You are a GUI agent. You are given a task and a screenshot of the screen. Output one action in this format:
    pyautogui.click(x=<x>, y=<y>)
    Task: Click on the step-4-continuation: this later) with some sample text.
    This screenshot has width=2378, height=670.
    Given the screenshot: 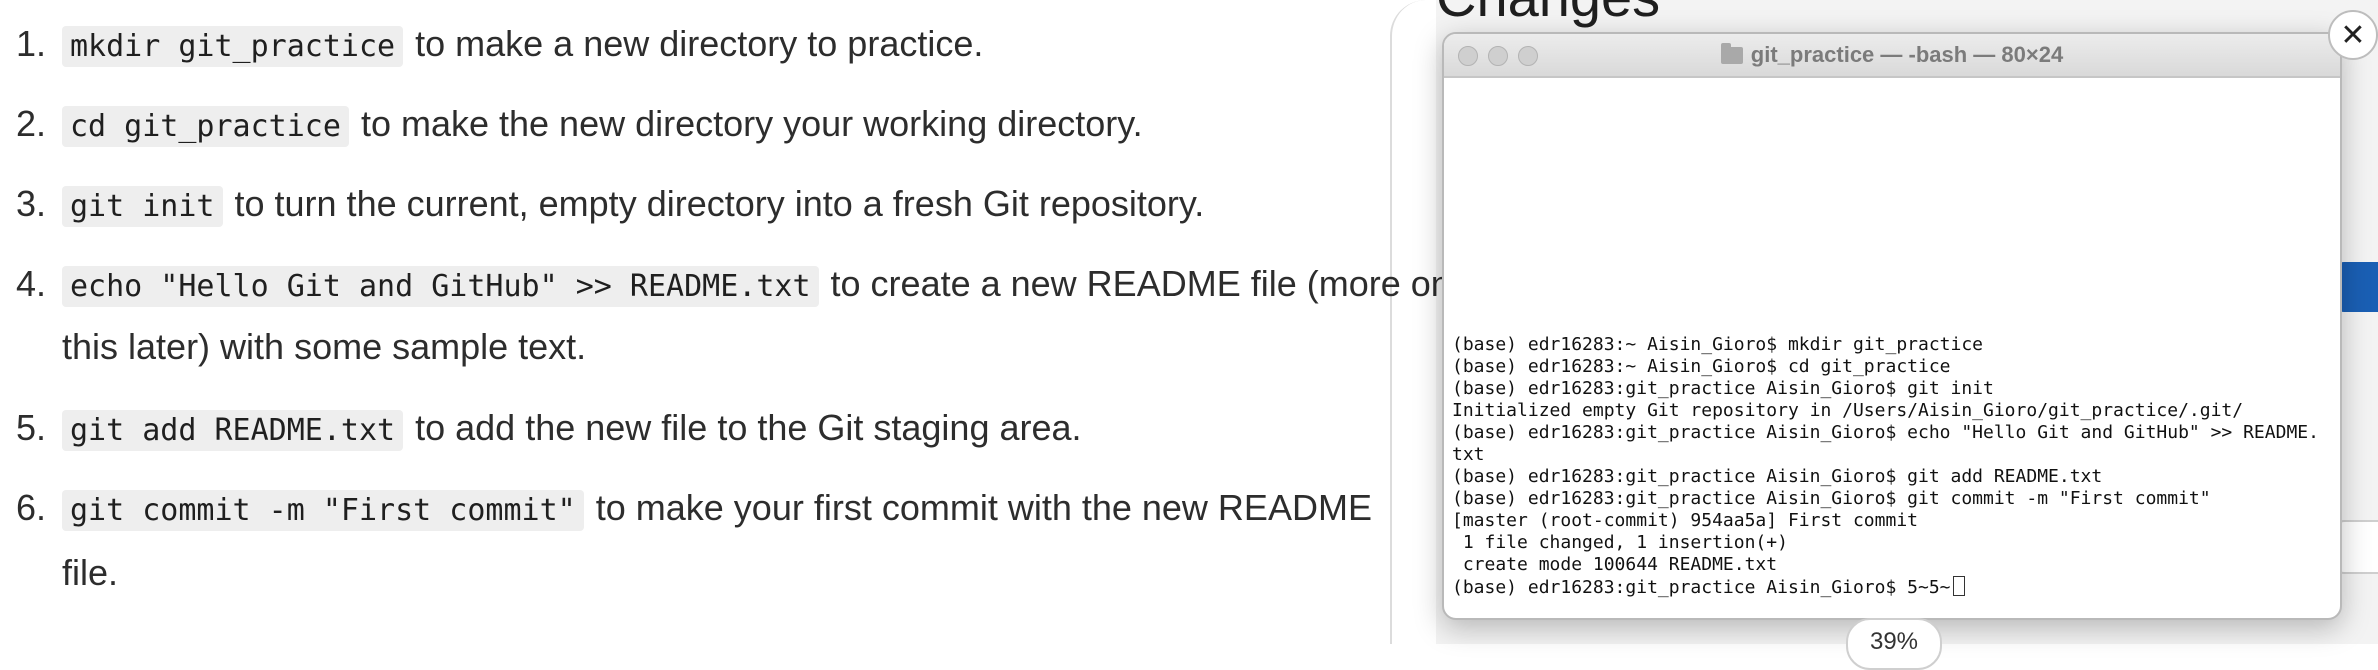 What is the action you would take?
    pyautogui.click(x=324, y=346)
    